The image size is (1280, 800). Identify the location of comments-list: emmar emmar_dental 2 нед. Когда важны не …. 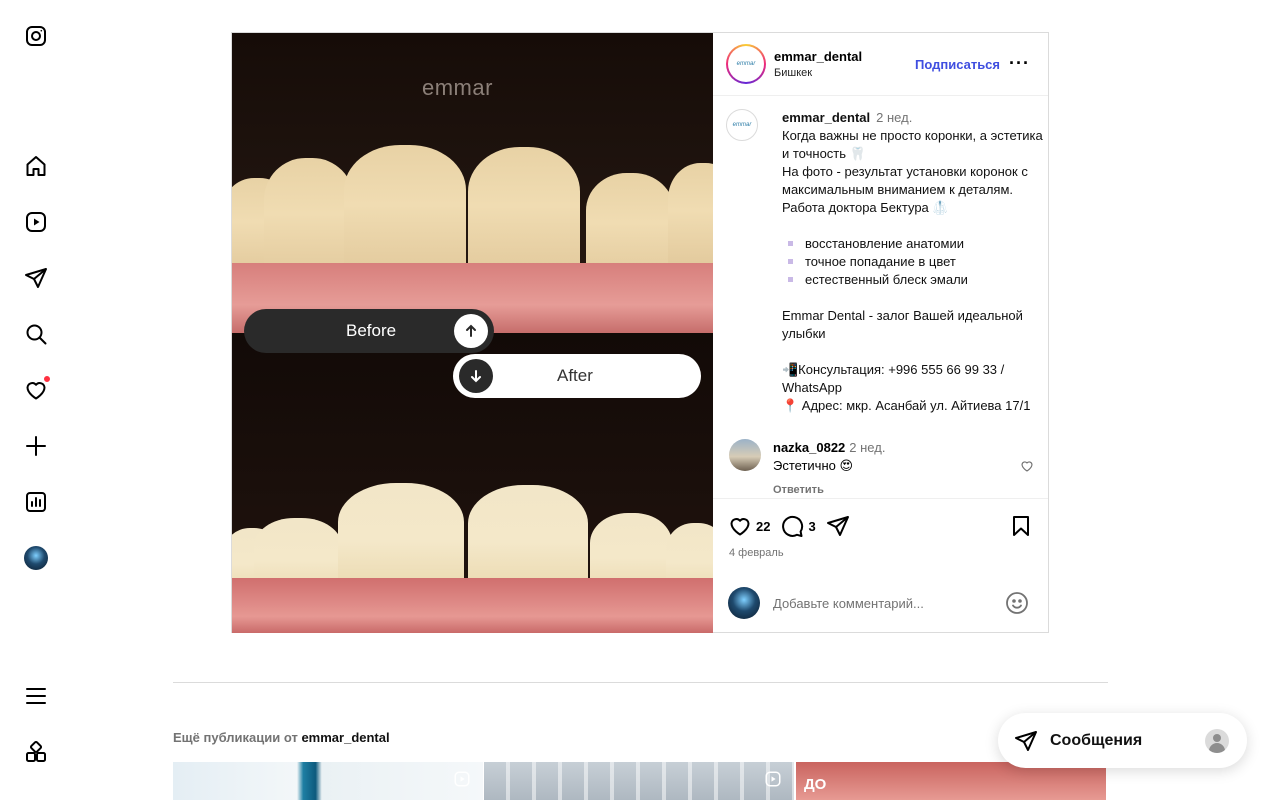
(880, 297).